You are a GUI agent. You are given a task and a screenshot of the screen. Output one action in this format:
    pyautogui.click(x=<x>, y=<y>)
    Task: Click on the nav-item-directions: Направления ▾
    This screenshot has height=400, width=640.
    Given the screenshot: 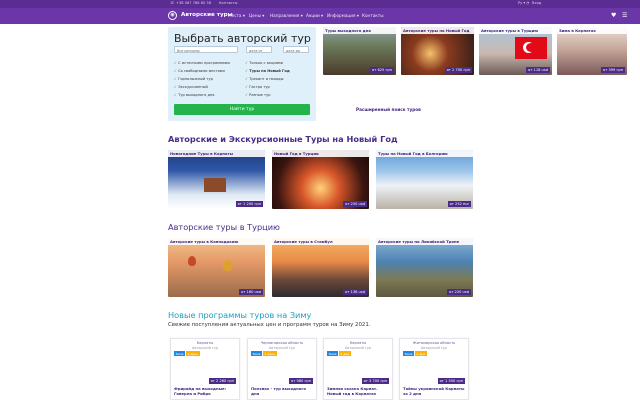 What is the action you would take?
    pyautogui.click(x=286, y=15)
    